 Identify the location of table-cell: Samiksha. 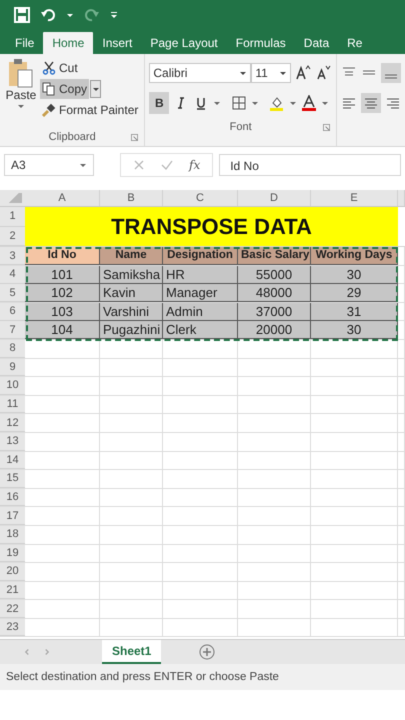
(131, 275).